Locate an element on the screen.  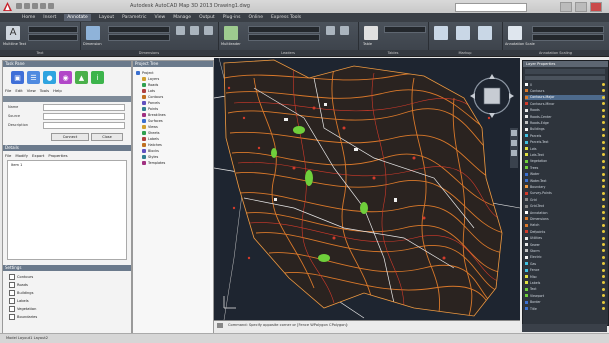
ribbon-tab-manage: Manage is located at coordinates (182, 17).